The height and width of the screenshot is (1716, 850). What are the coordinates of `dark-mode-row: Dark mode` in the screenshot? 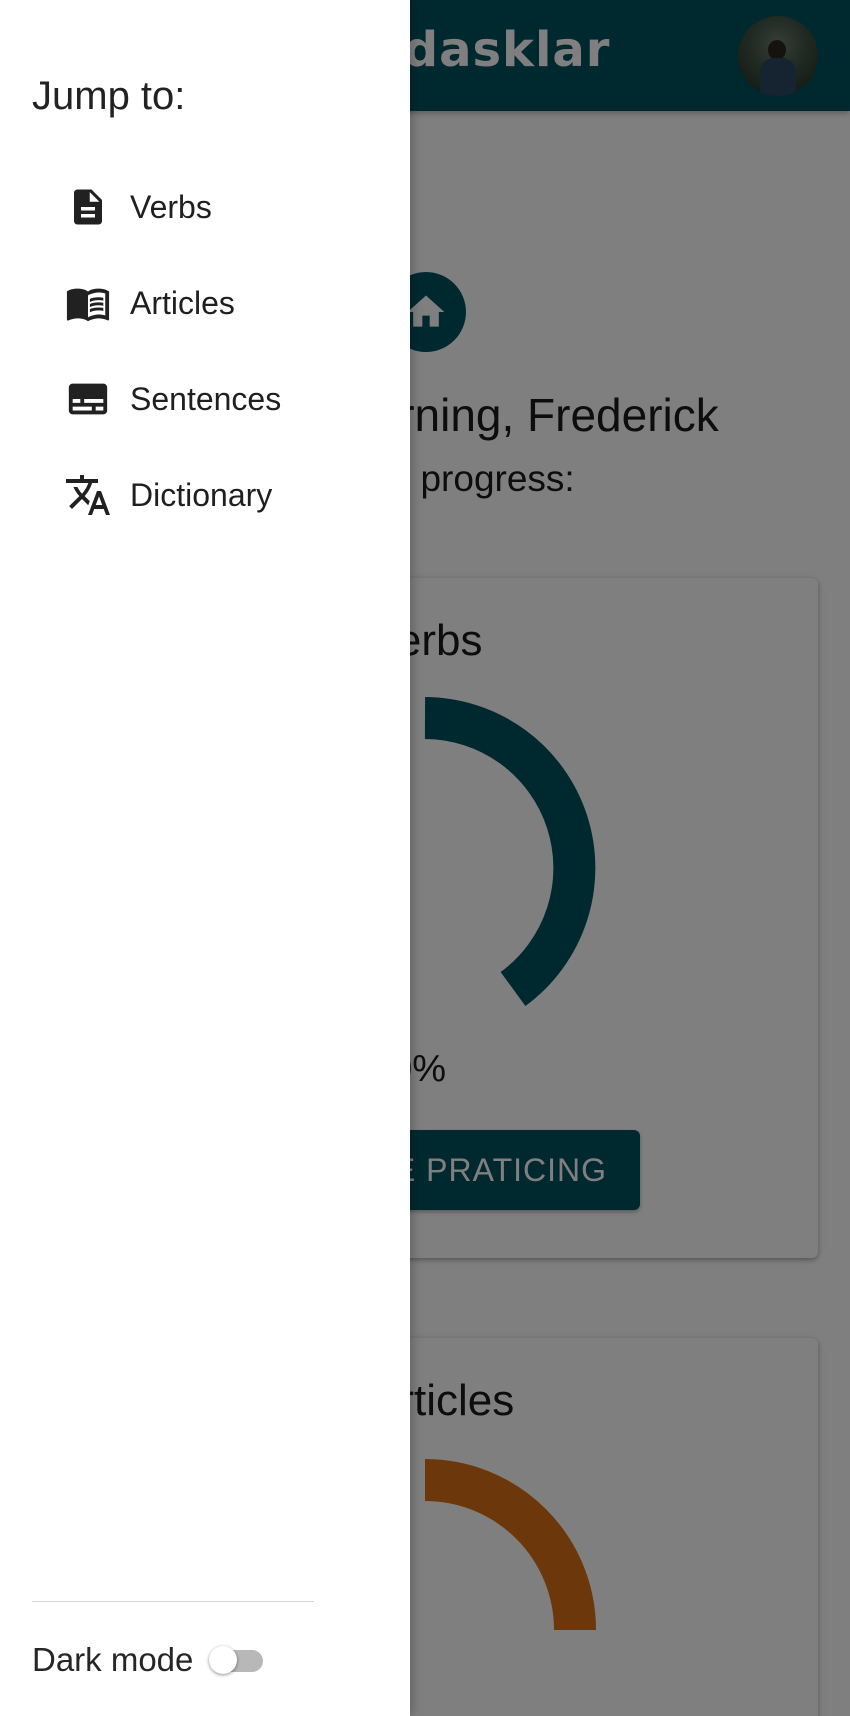 It's located at (148, 1660).